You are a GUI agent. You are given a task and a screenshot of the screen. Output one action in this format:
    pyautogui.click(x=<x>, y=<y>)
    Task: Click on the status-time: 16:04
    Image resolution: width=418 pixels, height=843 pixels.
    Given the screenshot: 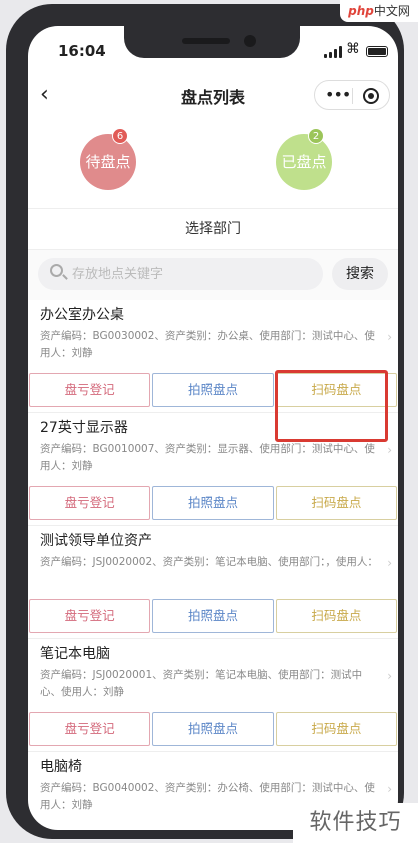 What is the action you would take?
    pyautogui.click(x=82, y=51)
    